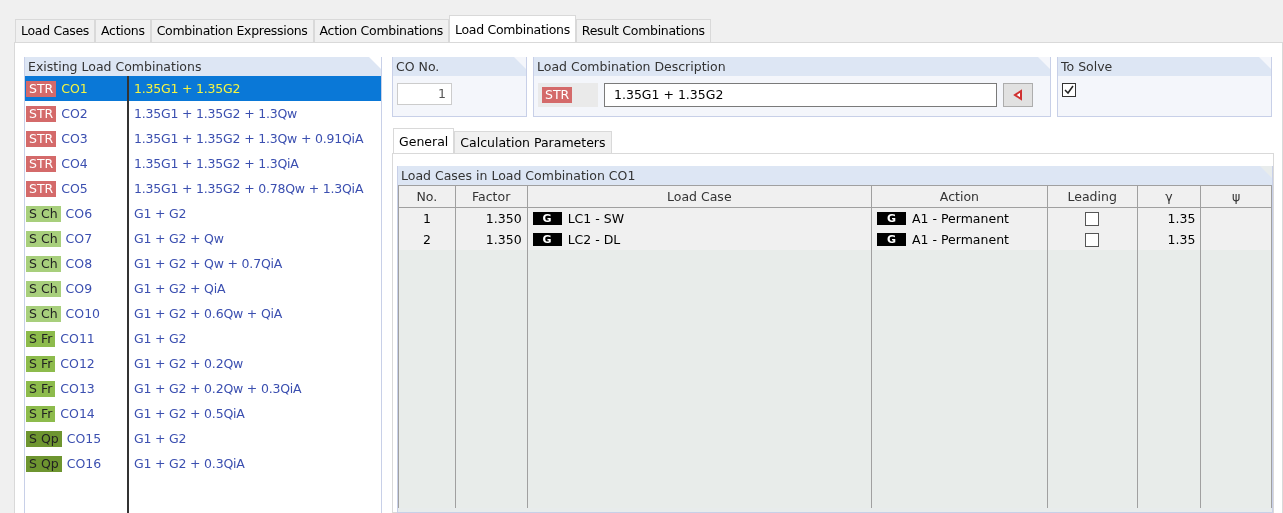 The width and height of the screenshot is (1283, 513). Describe the element at coordinates (189, 413) in the screenshot. I see `combination-expression: G1 + G2 + 0.5QiA` at that location.